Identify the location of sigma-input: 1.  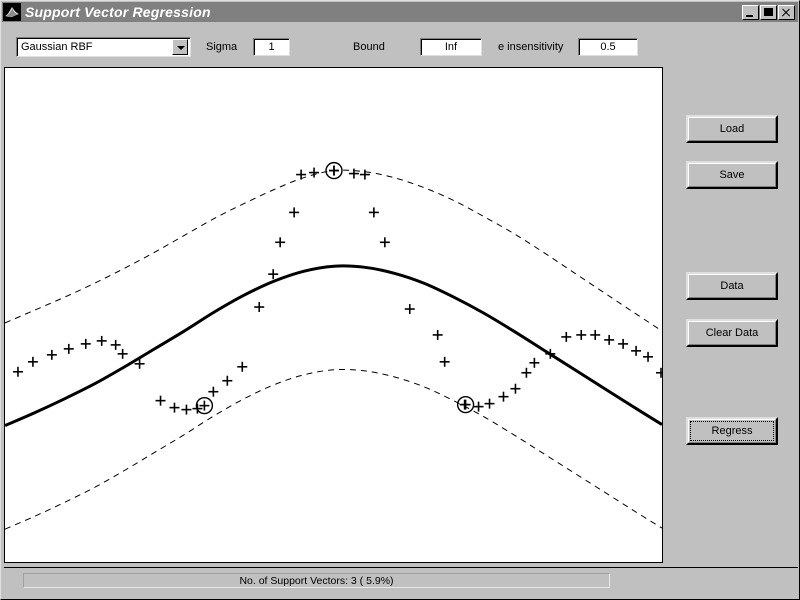
(271, 47).